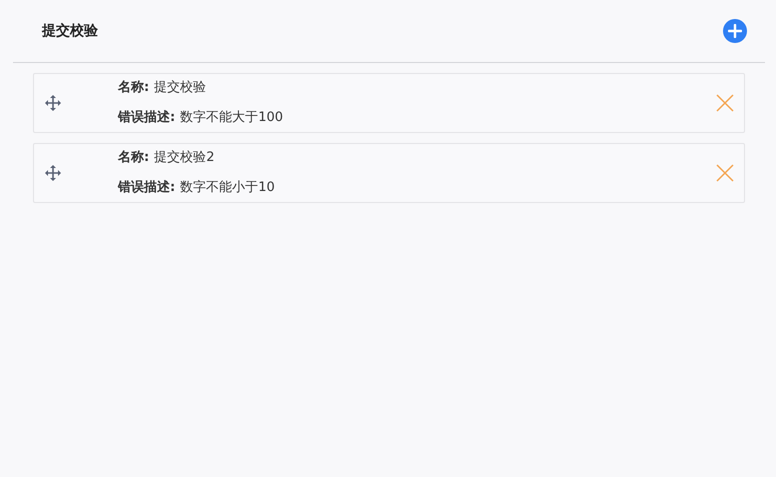 The image size is (776, 477). What do you see at coordinates (184, 158) in the screenshot?
I see `field-value: 提交校验2` at bounding box center [184, 158].